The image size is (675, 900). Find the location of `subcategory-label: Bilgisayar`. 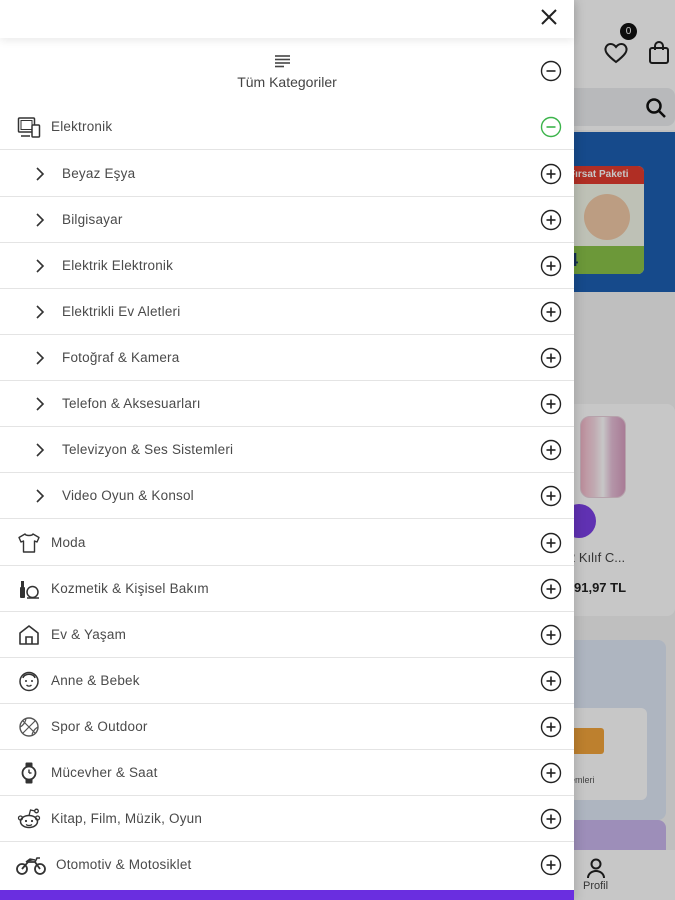

subcategory-label: Bilgisayar is located at coordinates (92, 219).